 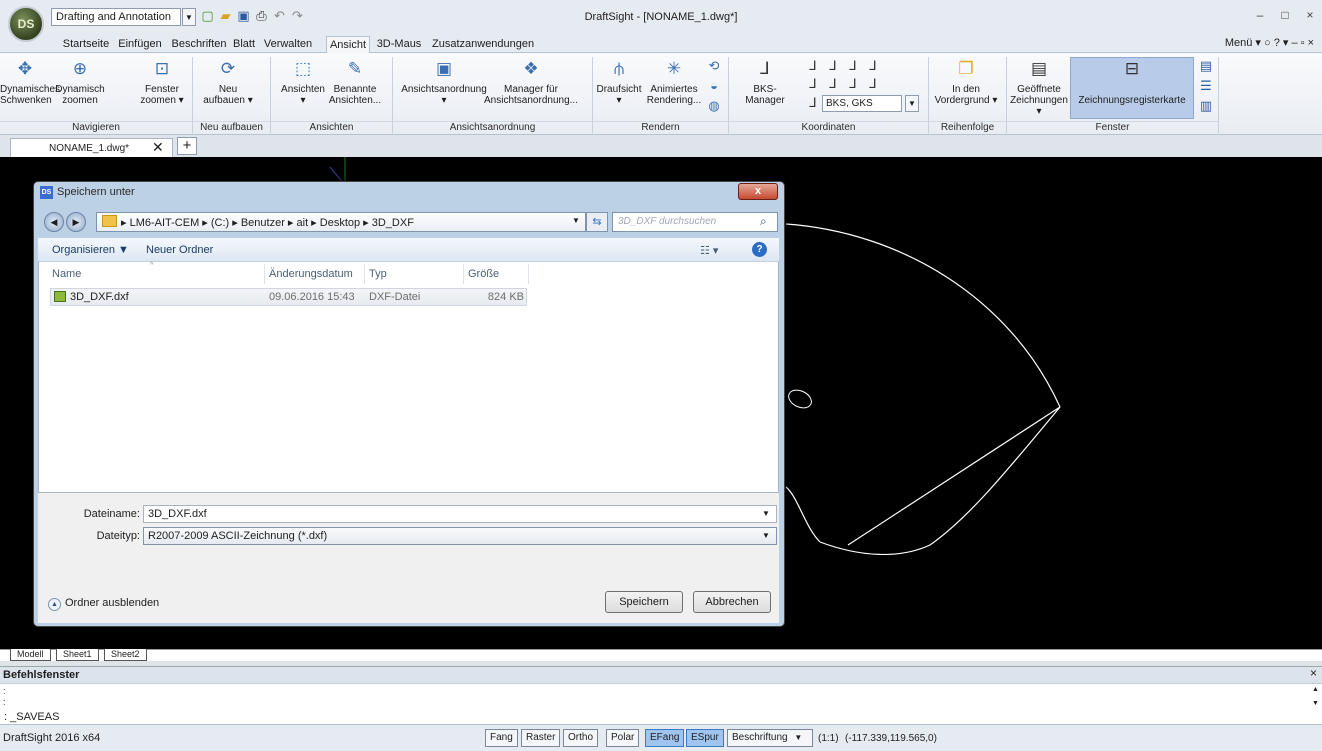 I want to click on entity-snap-toggle: EFang, so click(x=665, y=738).